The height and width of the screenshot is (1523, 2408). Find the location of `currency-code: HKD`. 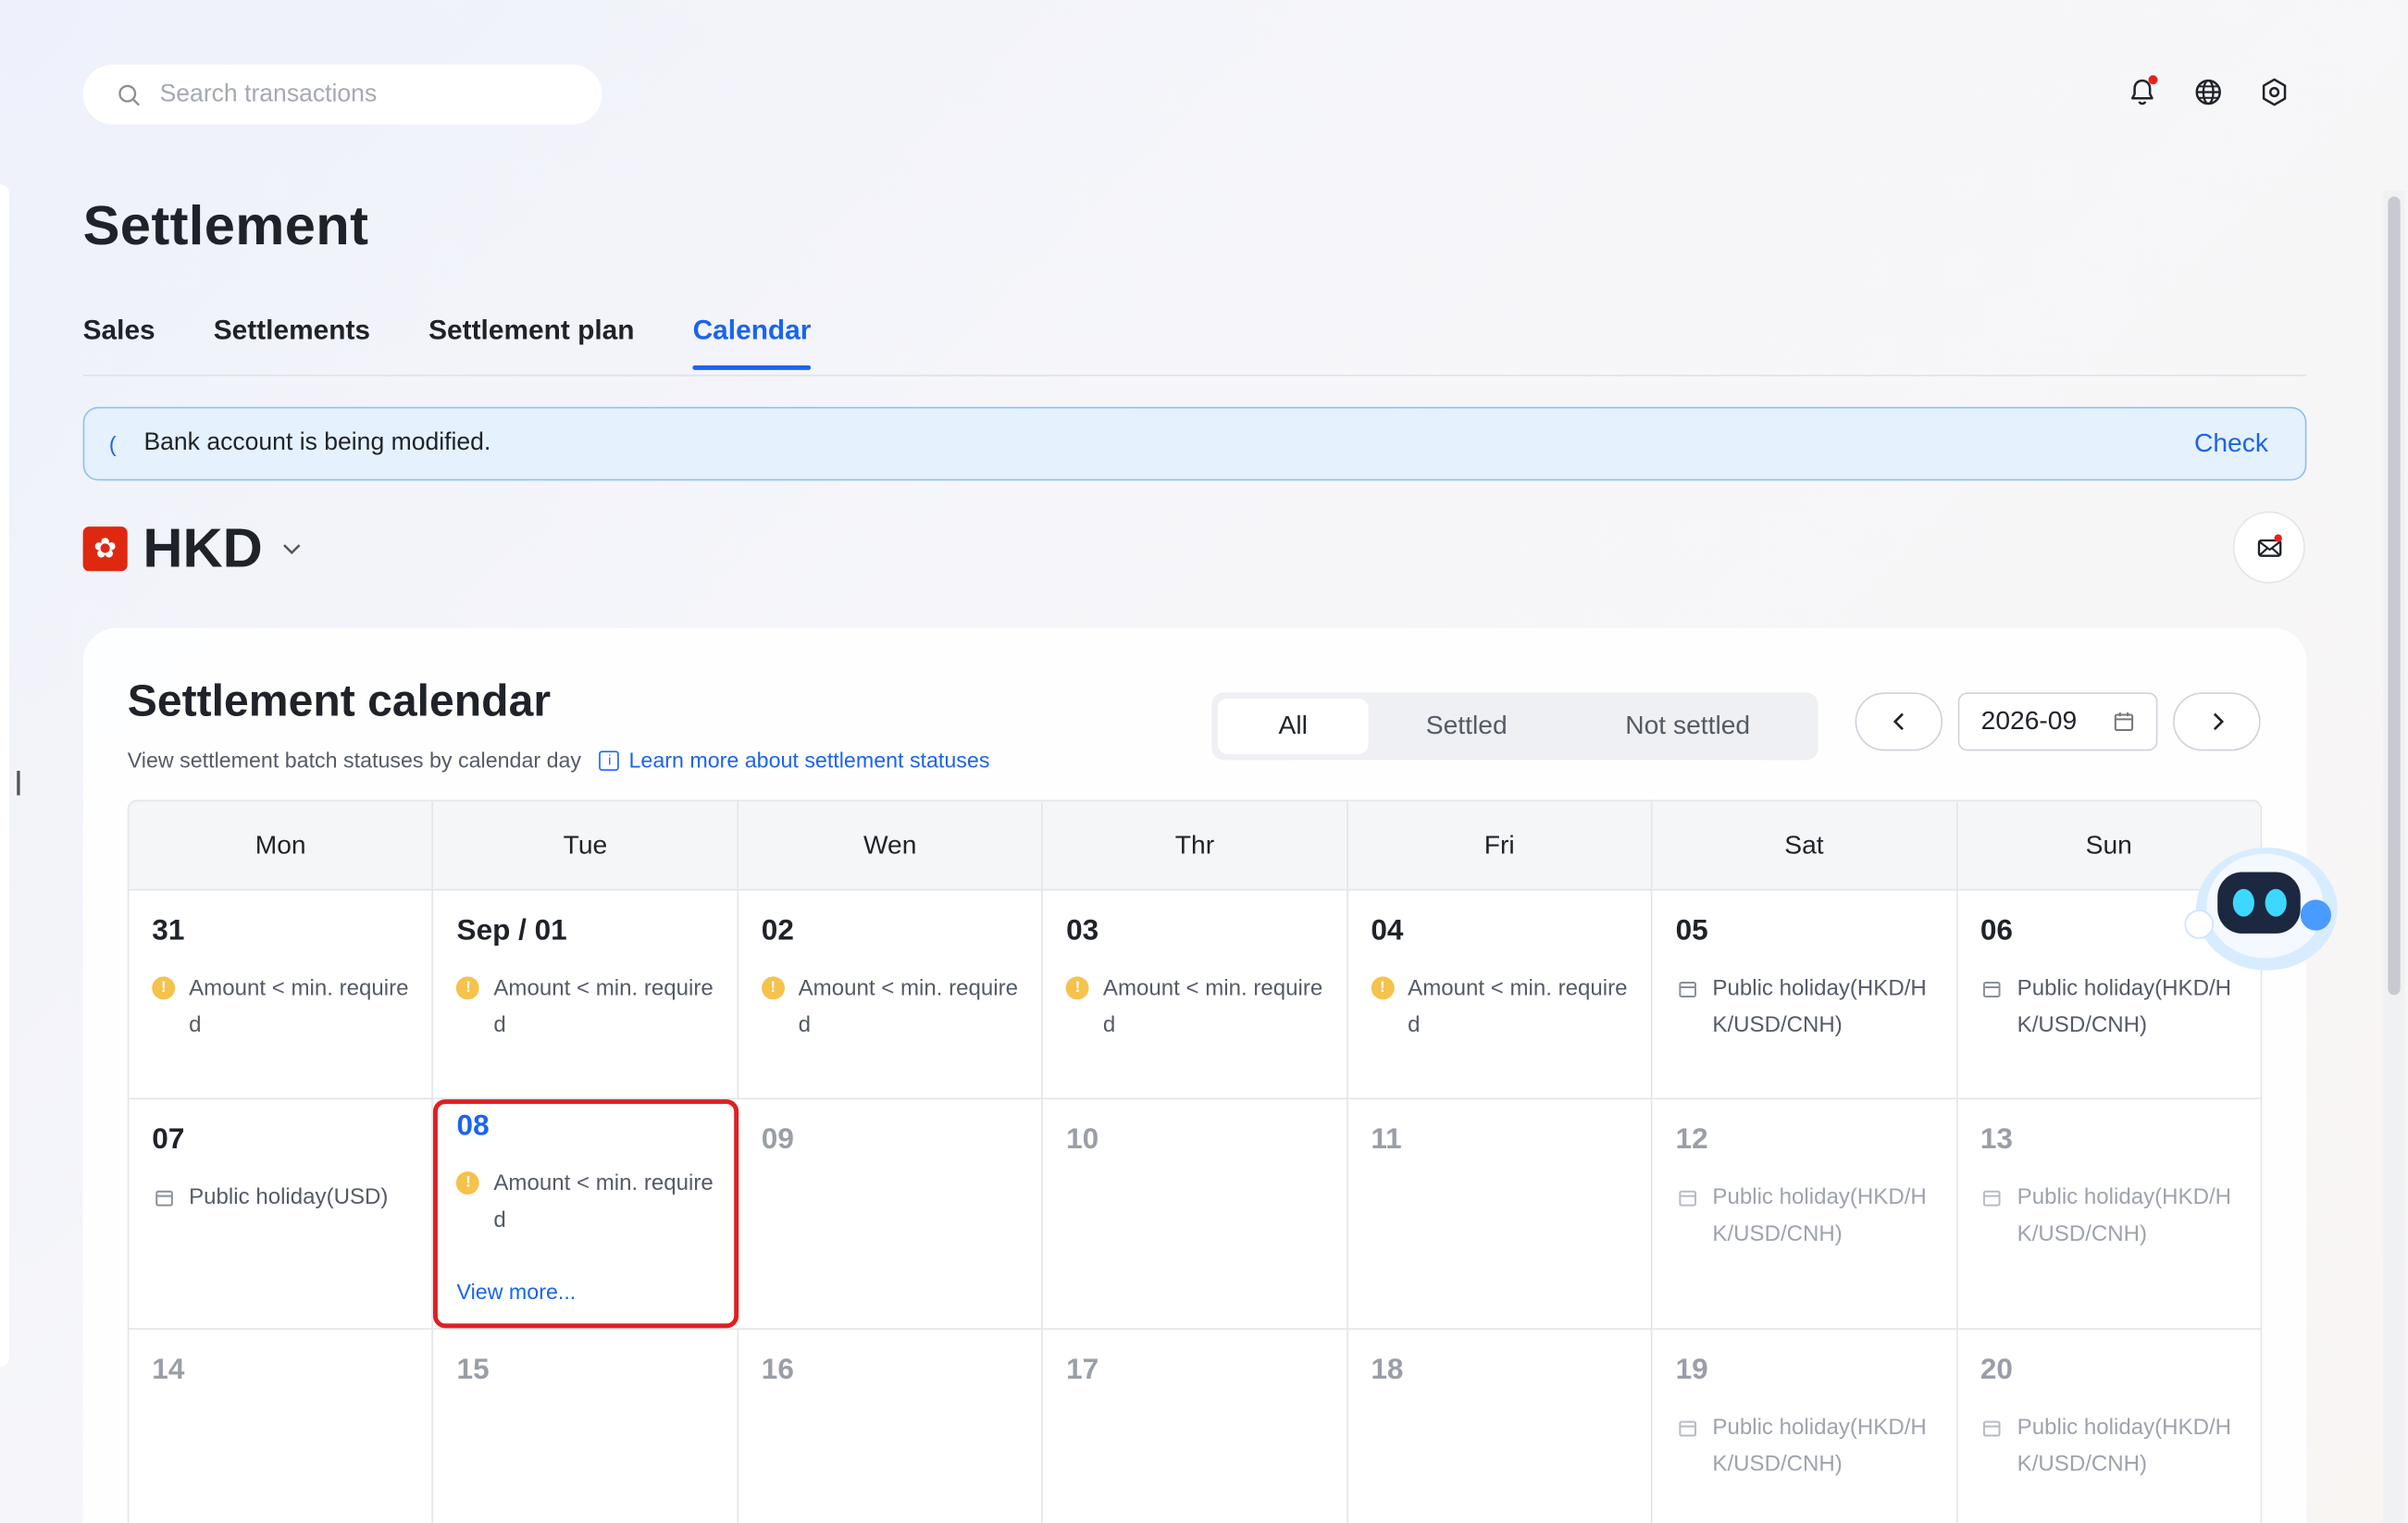

currency-code: HKD is located at coordinates (203, 547).